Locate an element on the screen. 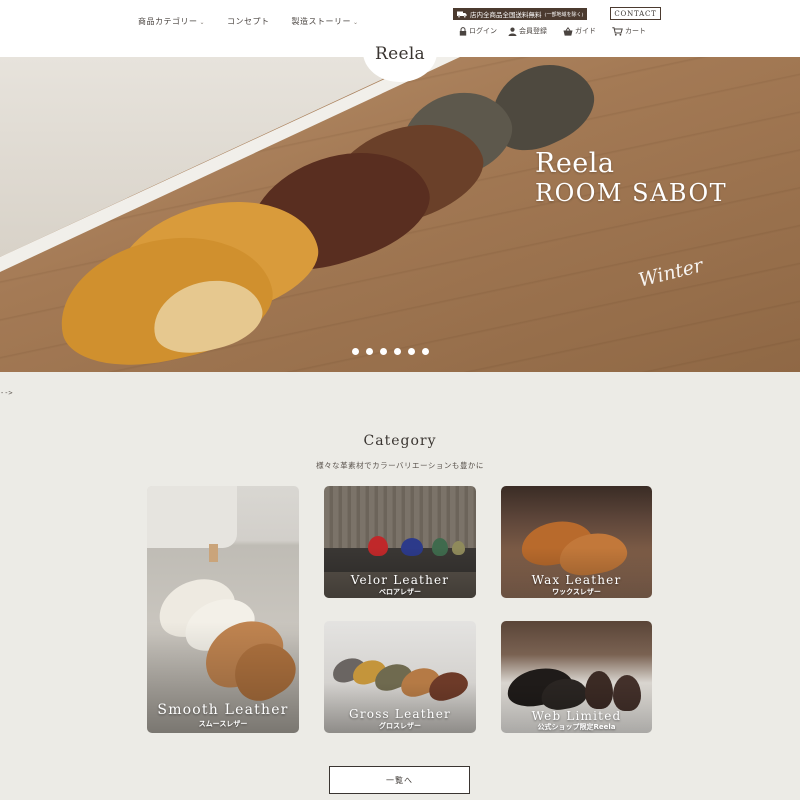 This screenshot has width=800, height=800. hero-title-line1: Reela is located at coordinates (575, 163).